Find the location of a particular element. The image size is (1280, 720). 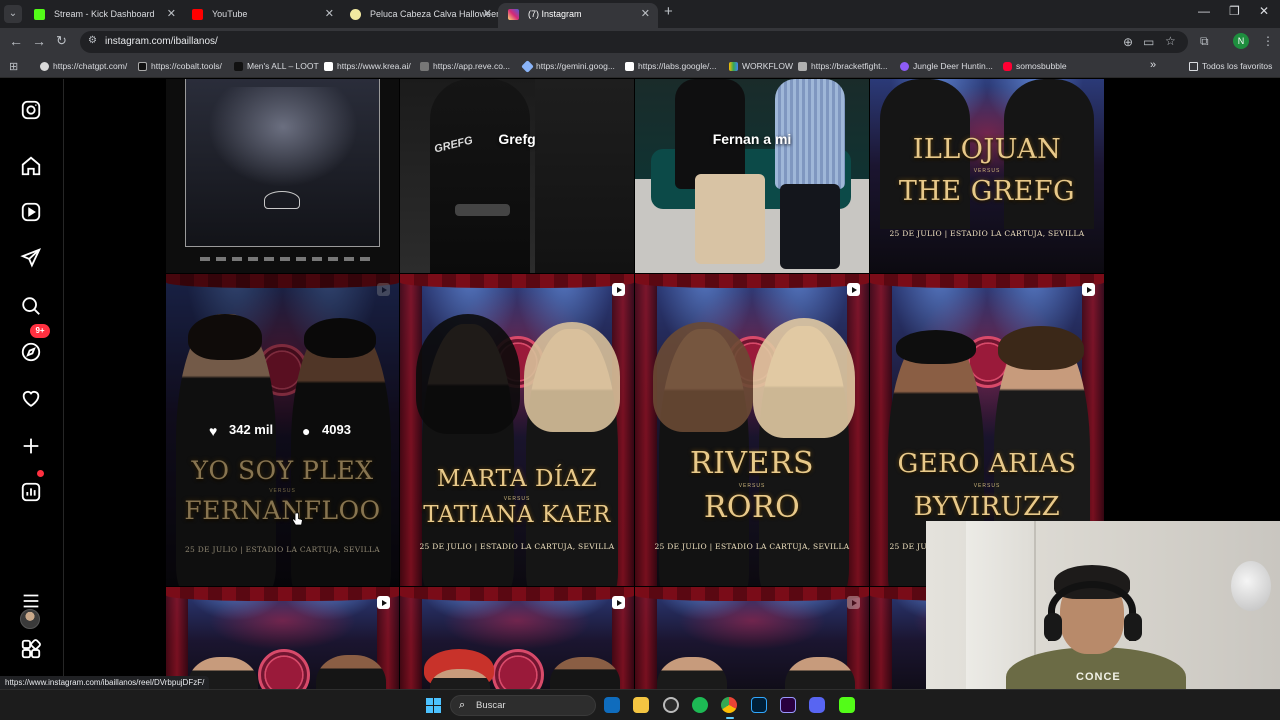

also-from-meta-icon is located at coordinates (31, 649).